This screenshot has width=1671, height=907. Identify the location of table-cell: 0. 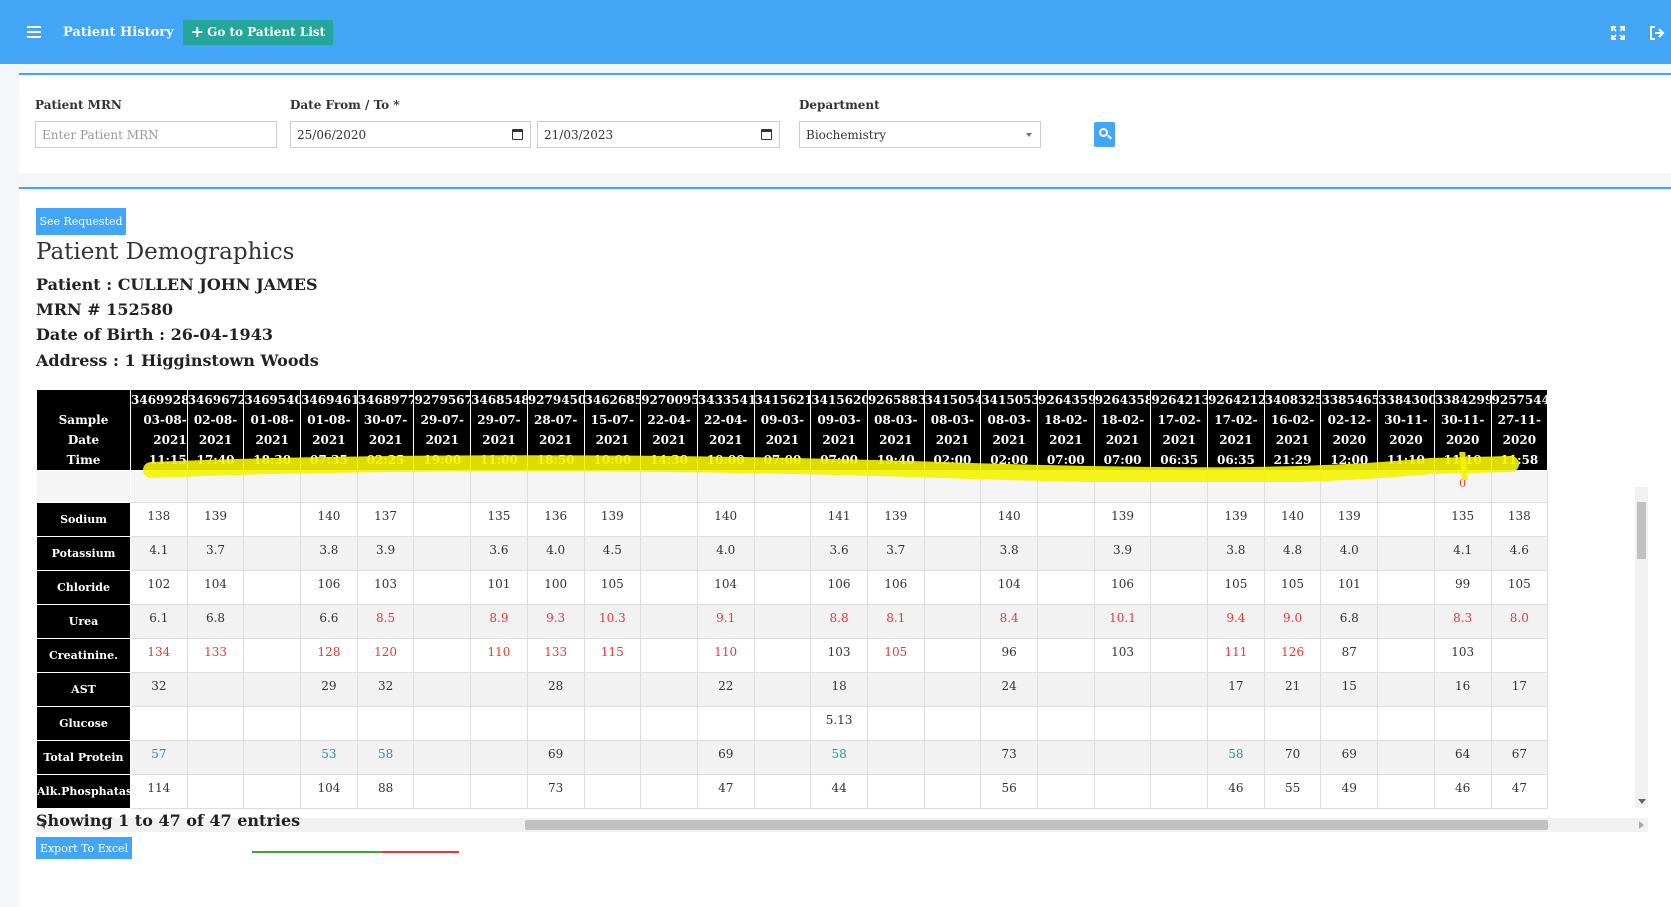
(1462, 486).